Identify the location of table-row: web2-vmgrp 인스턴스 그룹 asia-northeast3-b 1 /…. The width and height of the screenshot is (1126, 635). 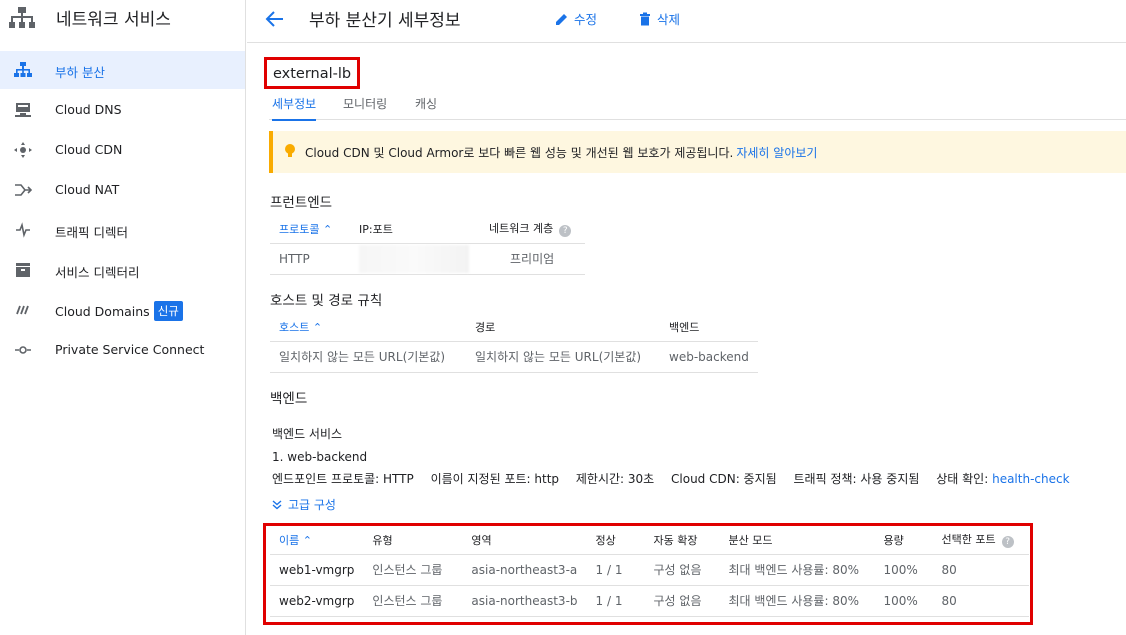
(649, 601).